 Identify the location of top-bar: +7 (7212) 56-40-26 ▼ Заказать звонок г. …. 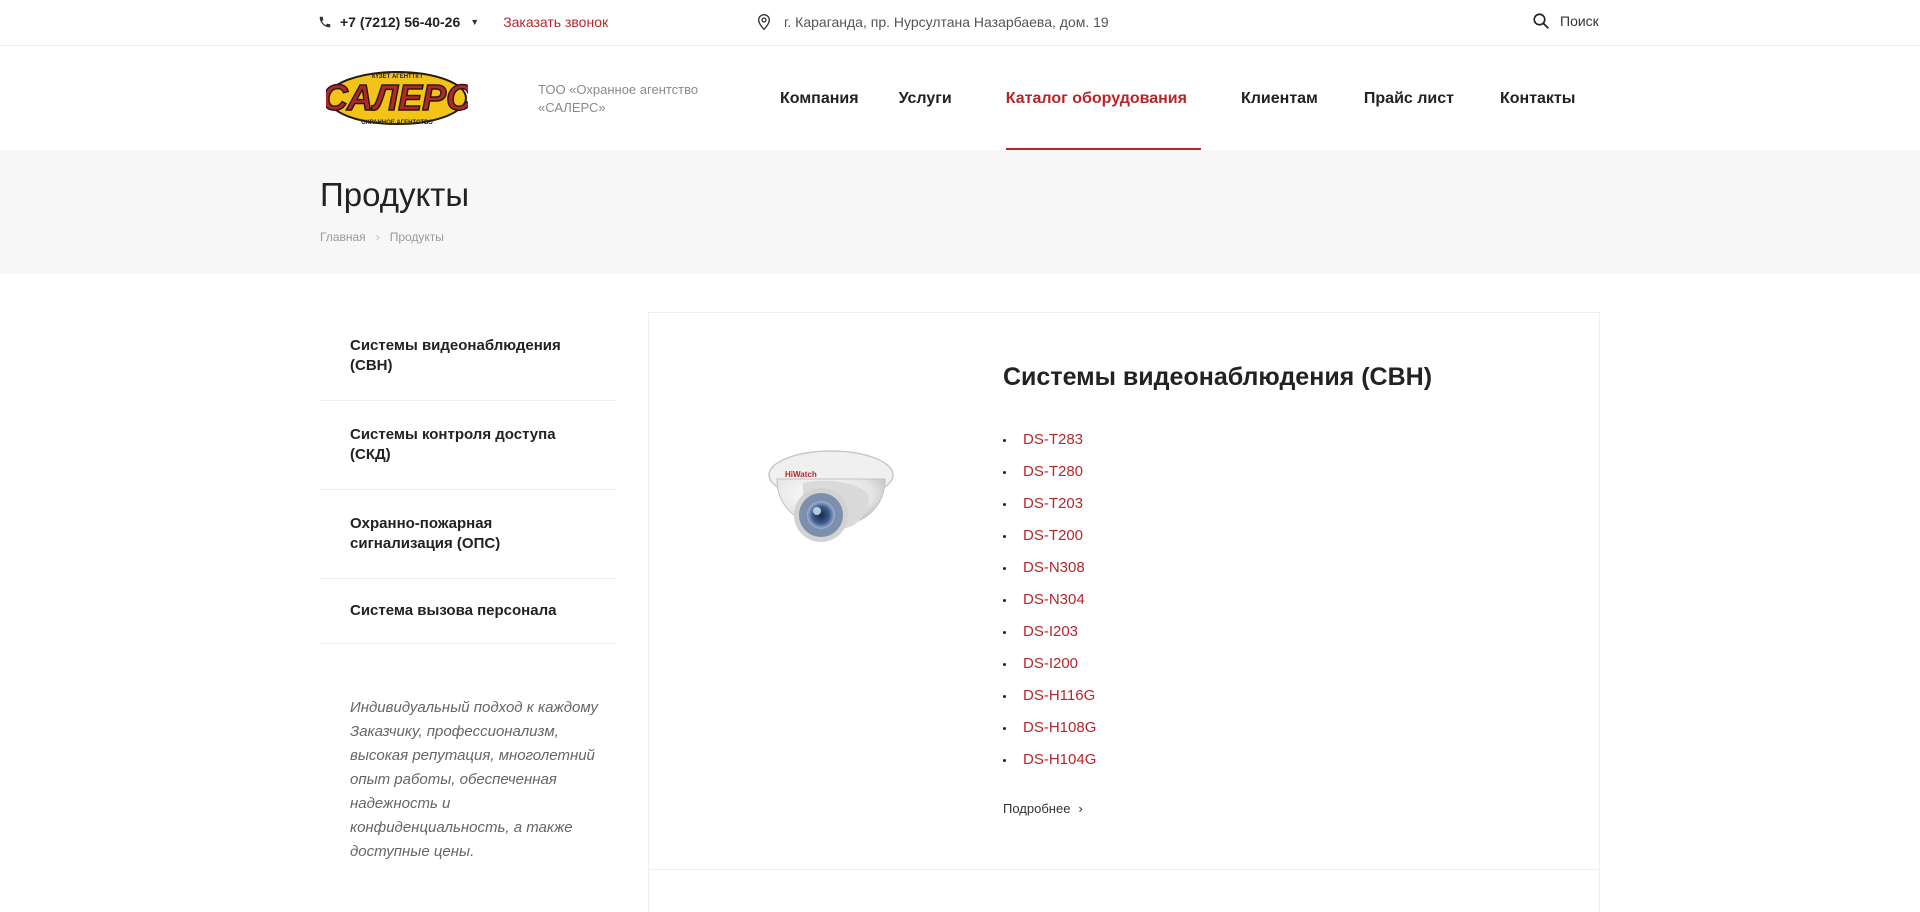
(960, 23).